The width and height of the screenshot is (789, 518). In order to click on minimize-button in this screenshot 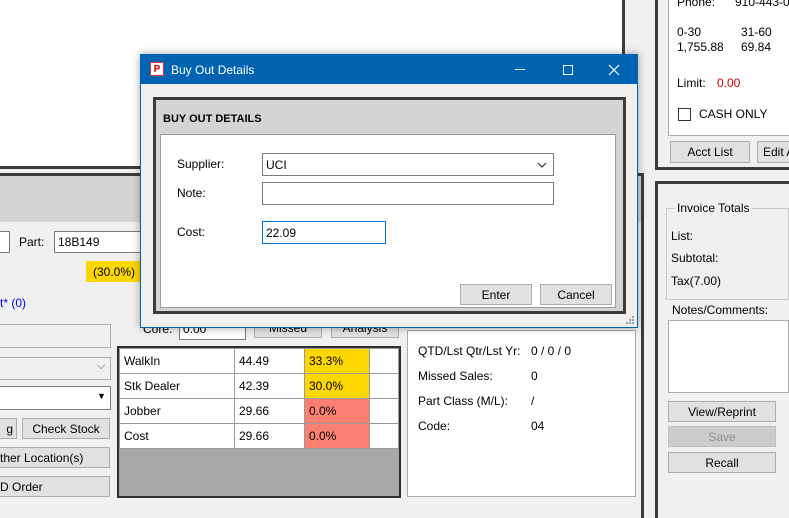, I will do `click(520, 69)`.